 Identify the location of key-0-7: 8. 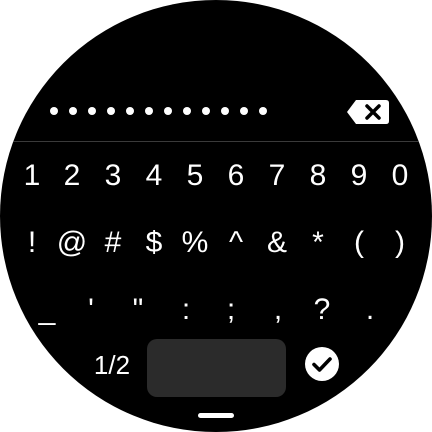
(318, 176).